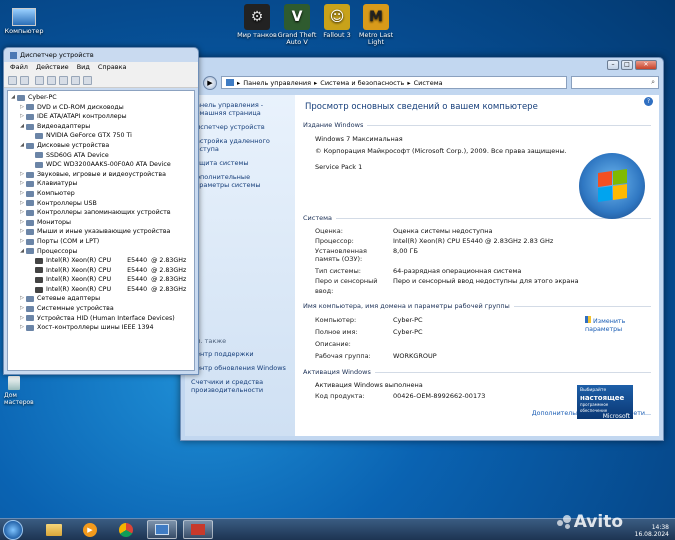 This screenshot has width=675, height=540. I want to click on tree-item: ▷ Хост-контроллеры шины IEEE 1394, so click(101, 328).